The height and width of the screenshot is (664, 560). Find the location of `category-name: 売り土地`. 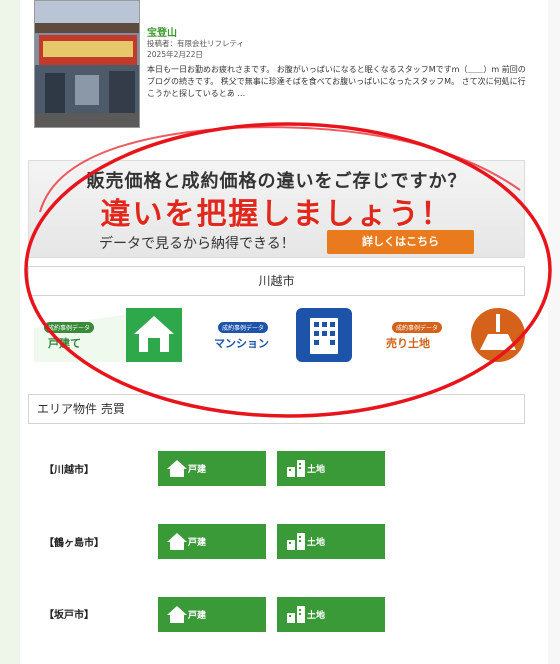

category-name: 売り土地 is located at coordinates (408, 343).